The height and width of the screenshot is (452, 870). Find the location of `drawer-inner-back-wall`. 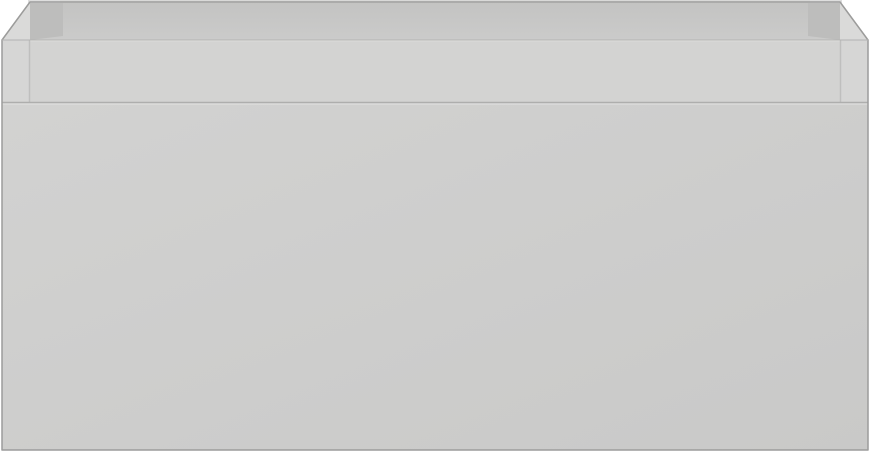

drawer-inner-back-wall is located at coordinates (435, 21).